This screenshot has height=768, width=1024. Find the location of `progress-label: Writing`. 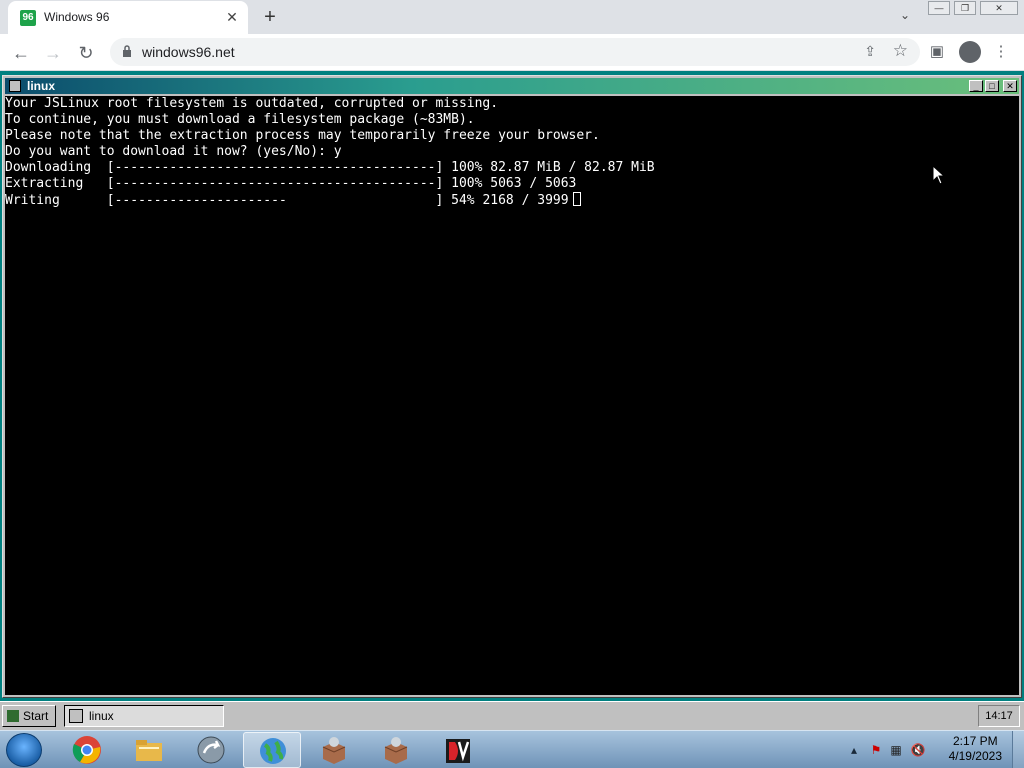

progress-label: Writing is located at coordinates (32, 200).